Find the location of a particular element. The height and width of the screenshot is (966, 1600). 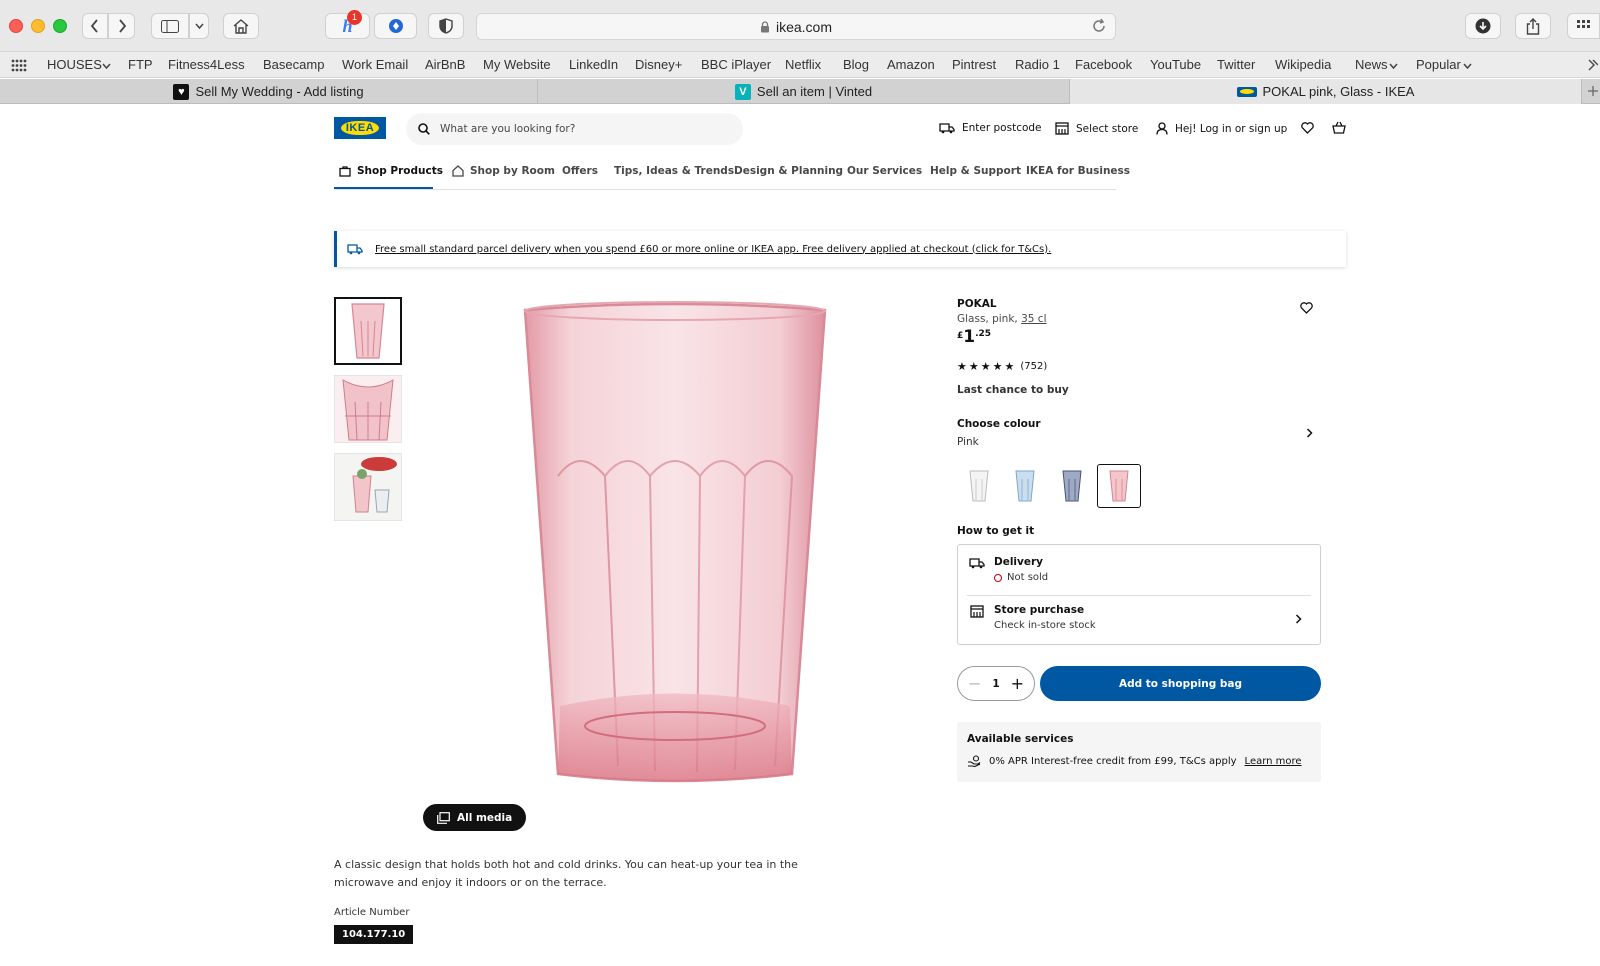

bookmark-my-website: My Website is located at coordinates (517, 64).